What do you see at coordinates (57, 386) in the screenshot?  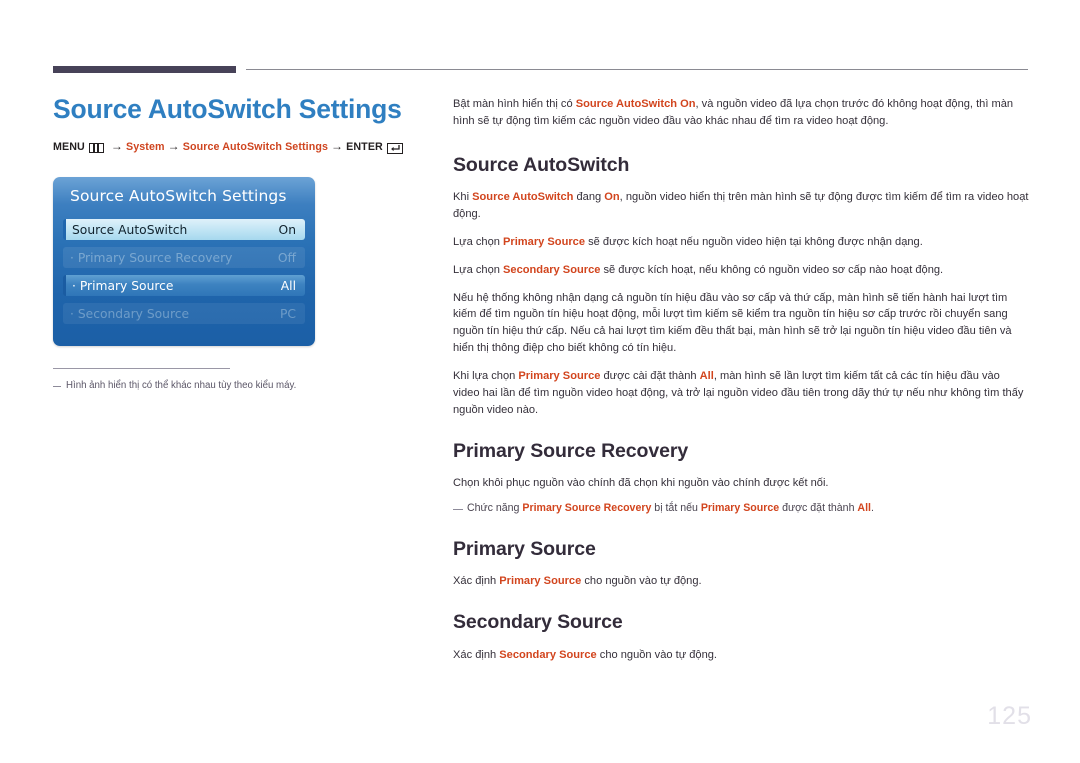 I see `footnote-dash-icon` at bounding box center [57, 386].